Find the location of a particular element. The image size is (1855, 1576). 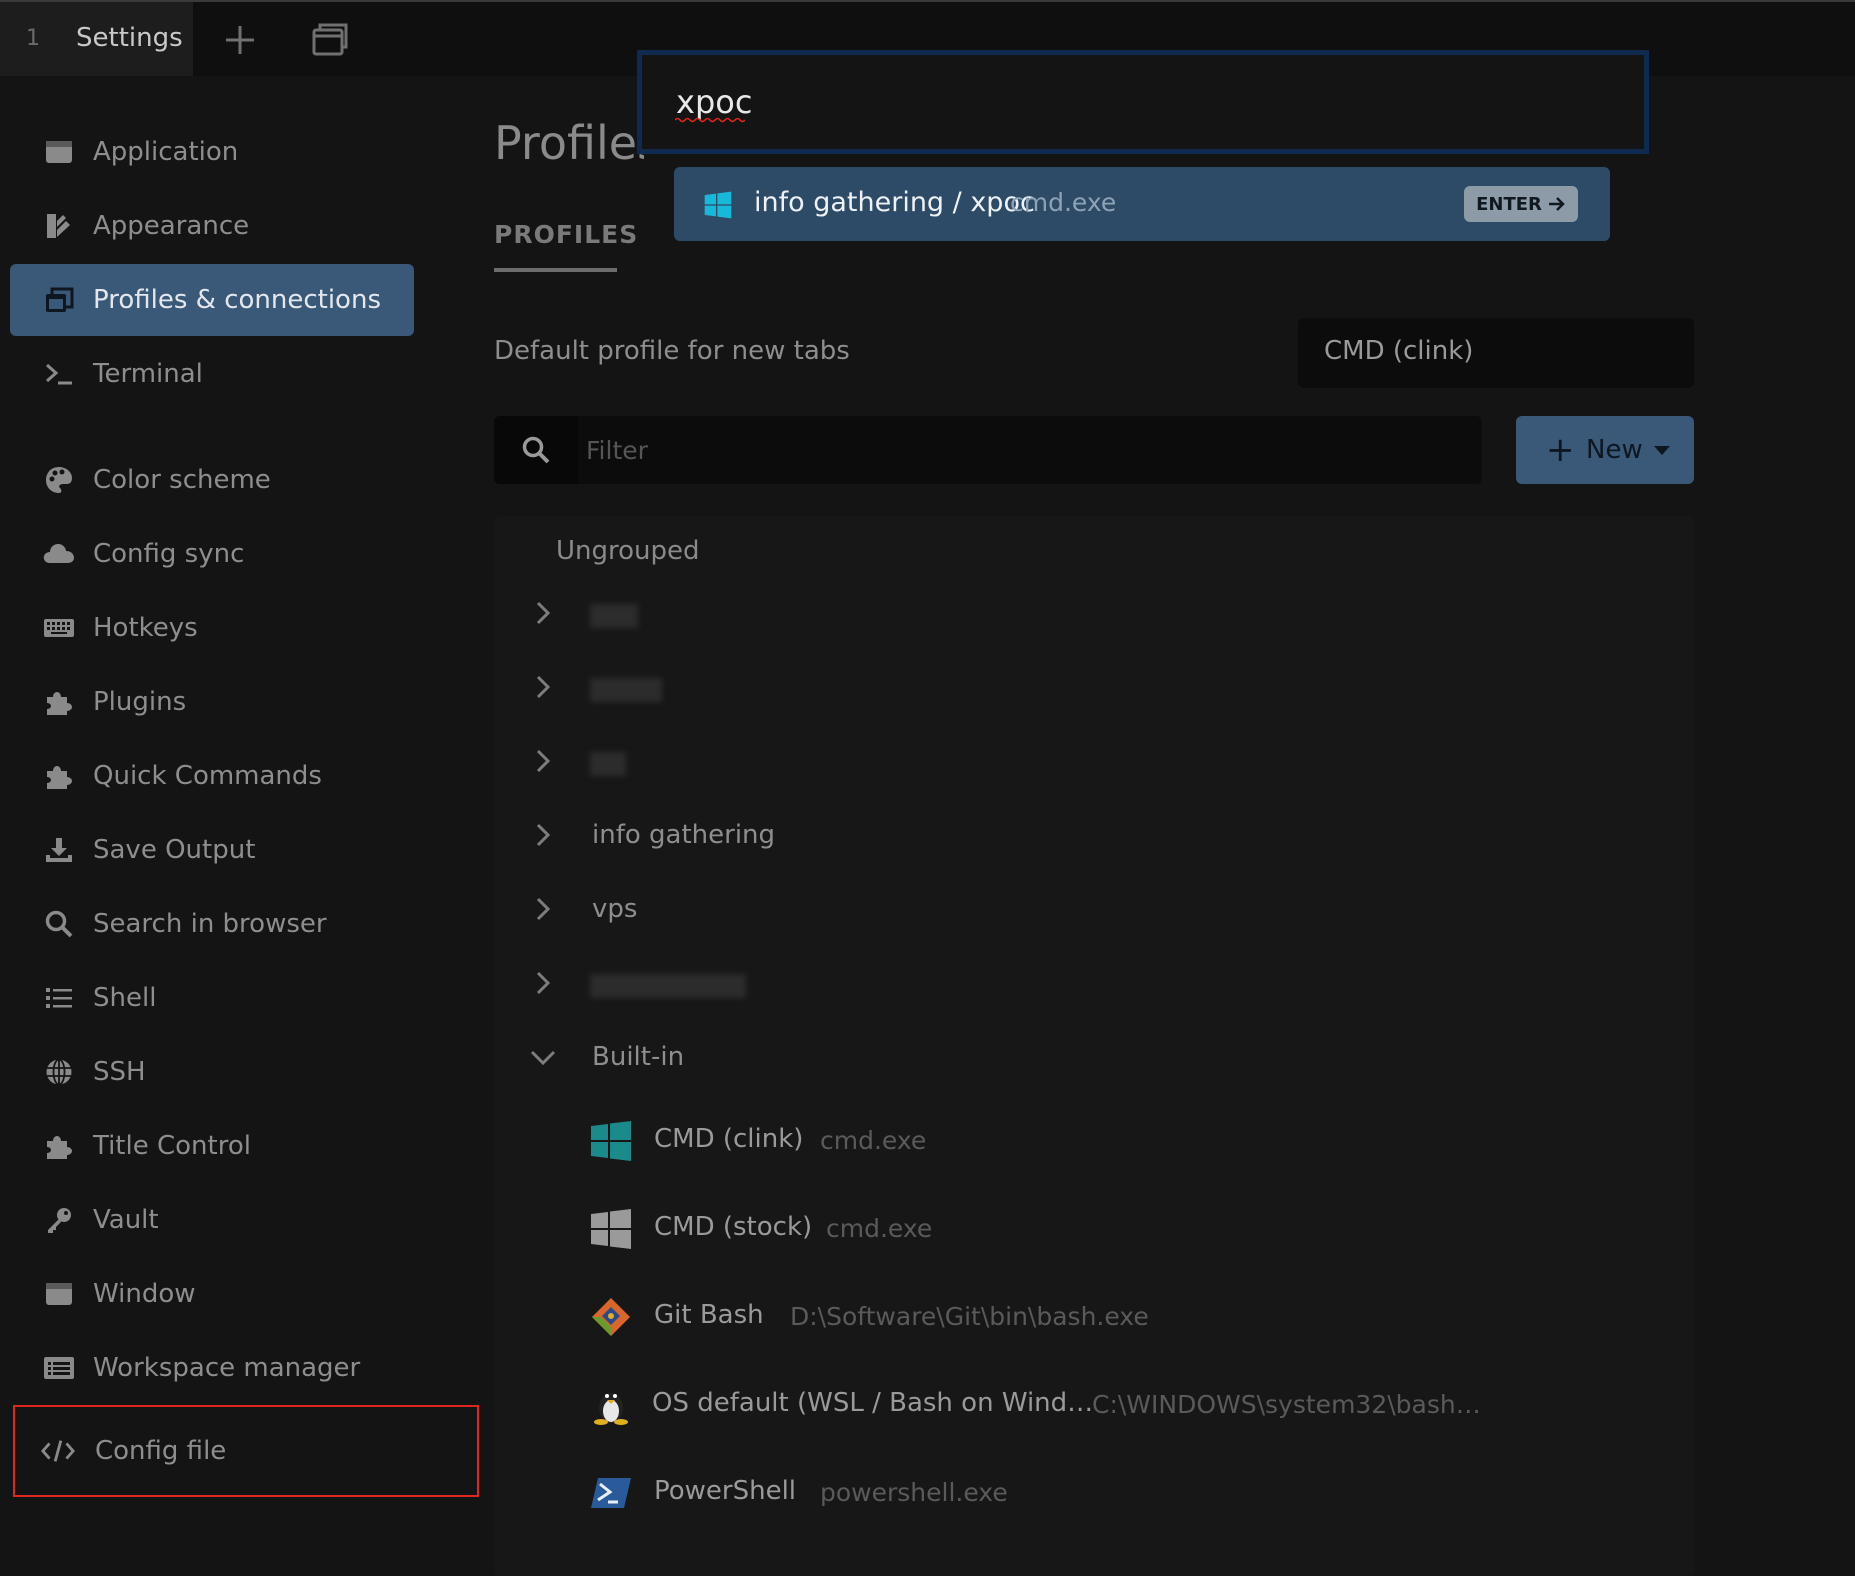

sidebar-item-label: Plugins is located at coordinates (140, 702).